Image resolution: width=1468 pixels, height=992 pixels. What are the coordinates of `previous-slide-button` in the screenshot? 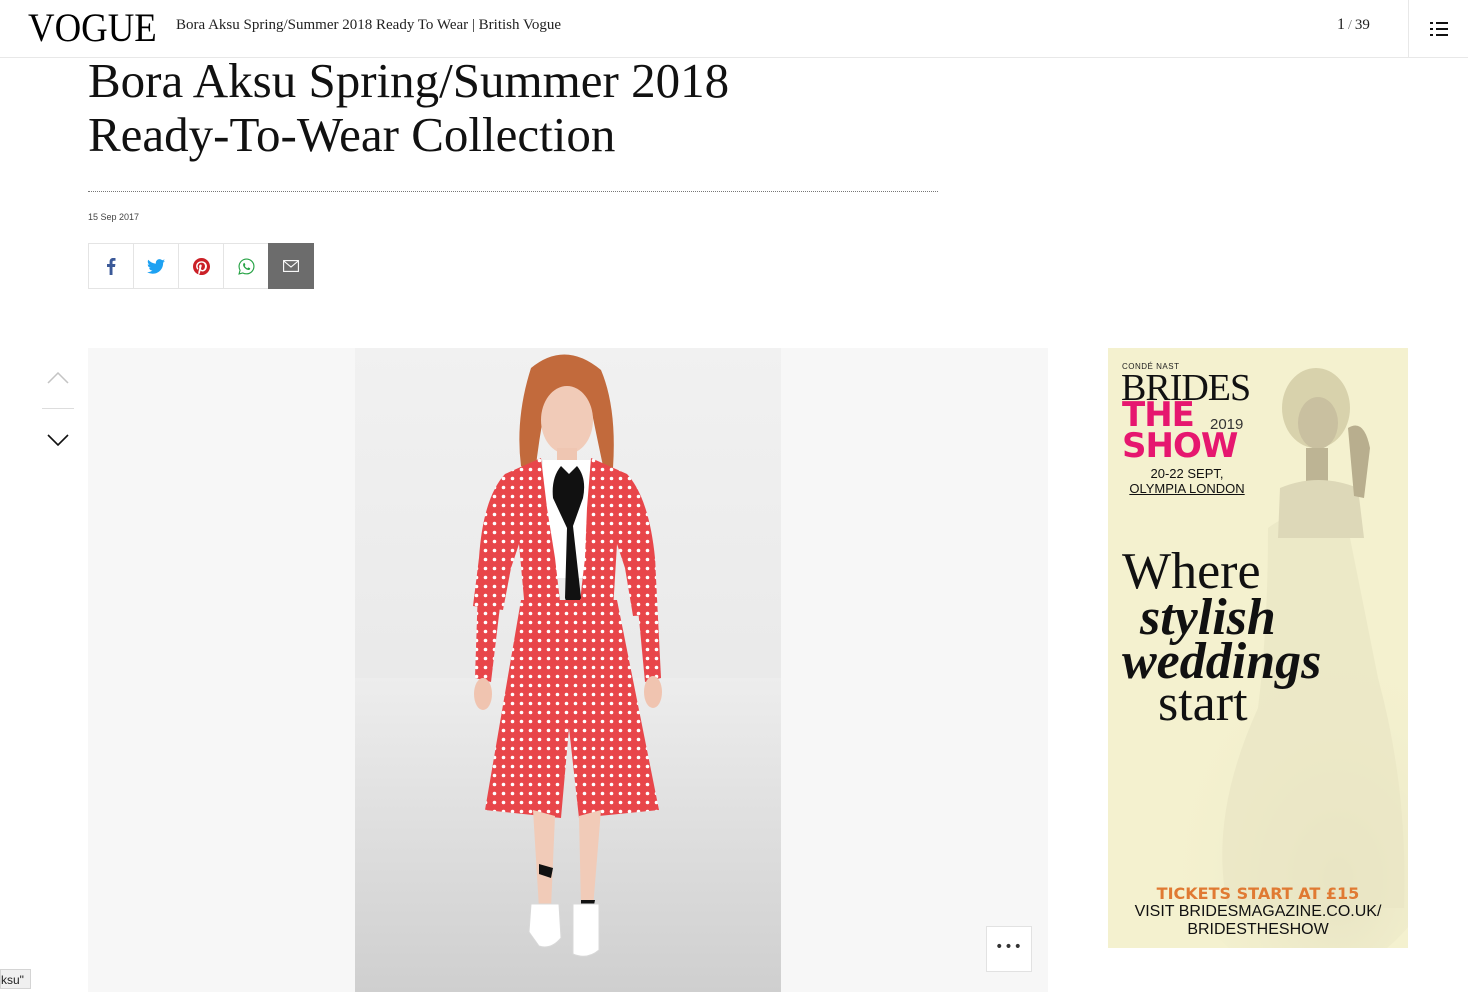 It's located at (58, 378).